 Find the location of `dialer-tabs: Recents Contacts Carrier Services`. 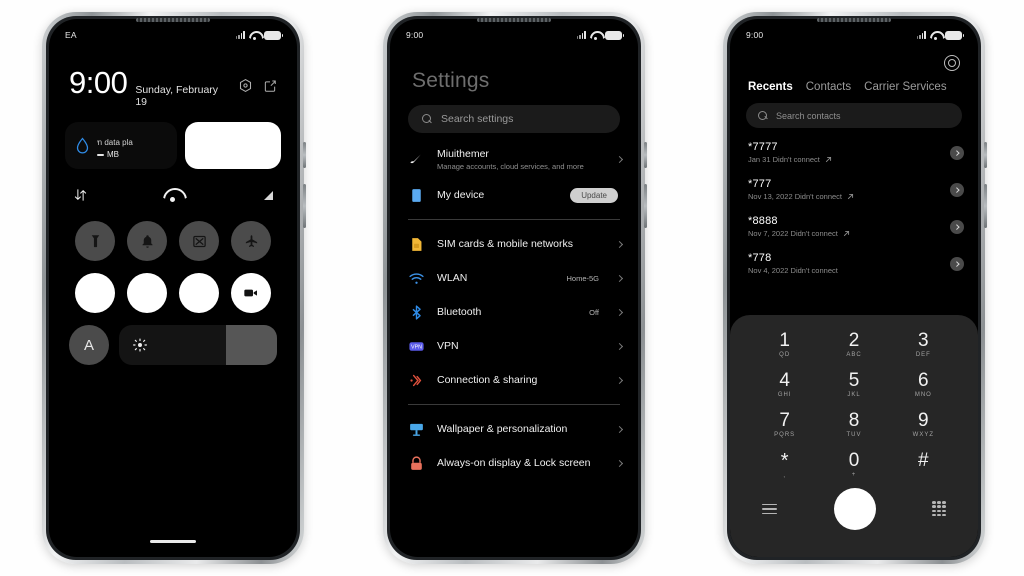

dialer-tabs: Recents Contacts Carrier Services is located at coordinates (854, 82).